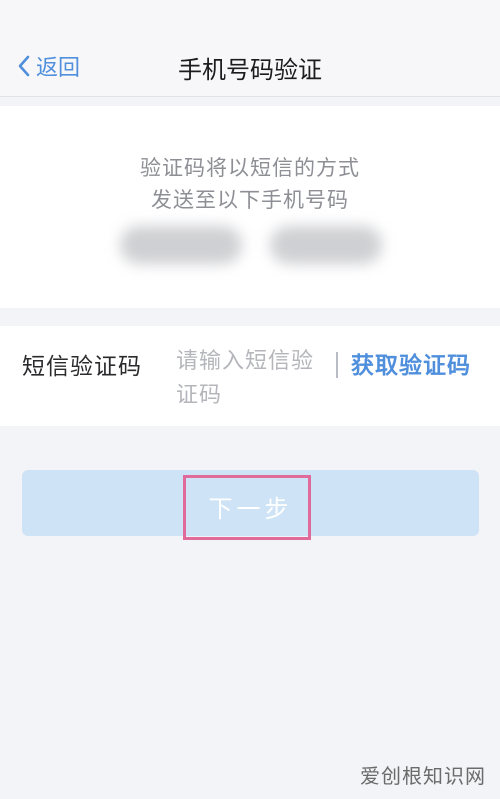 The width and height of the screenshot is (500, 799). I want to click on divider, so click(337, 365).